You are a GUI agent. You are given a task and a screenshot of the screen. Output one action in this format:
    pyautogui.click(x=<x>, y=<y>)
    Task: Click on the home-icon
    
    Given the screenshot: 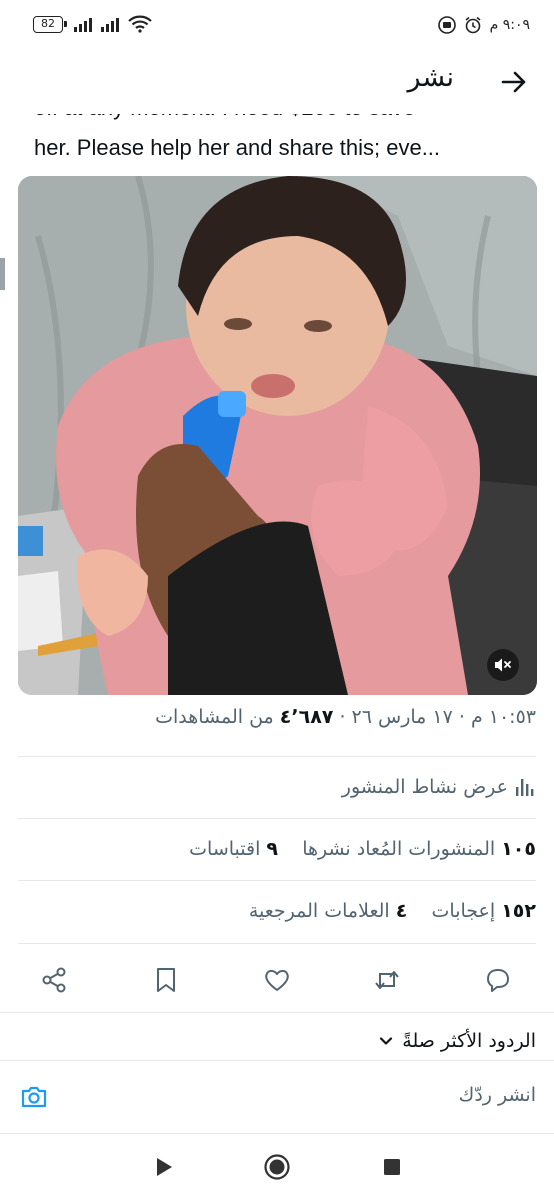 What is the action you would take?
    pyautogui.click(x=277, y=1167)
    